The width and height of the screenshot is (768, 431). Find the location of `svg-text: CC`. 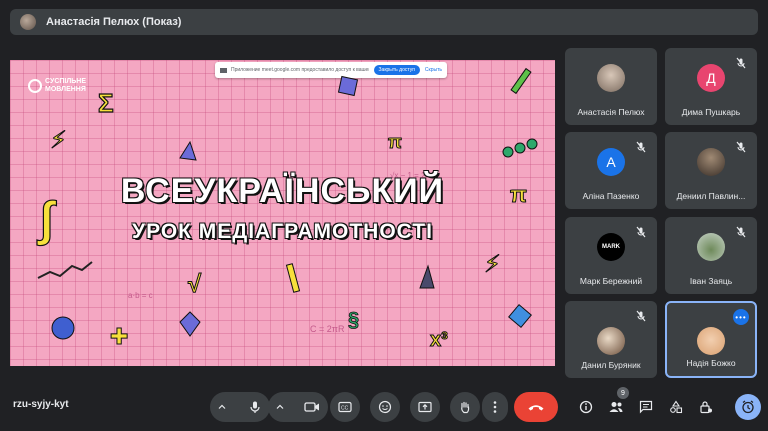

svg-text: CC is located at coordinates (345, 409).